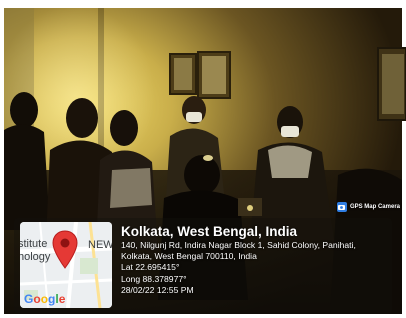 Image resolution: width=406 pixels, height=318 pixels. I want to click on map-label-new: NEW, so click(100, 245).